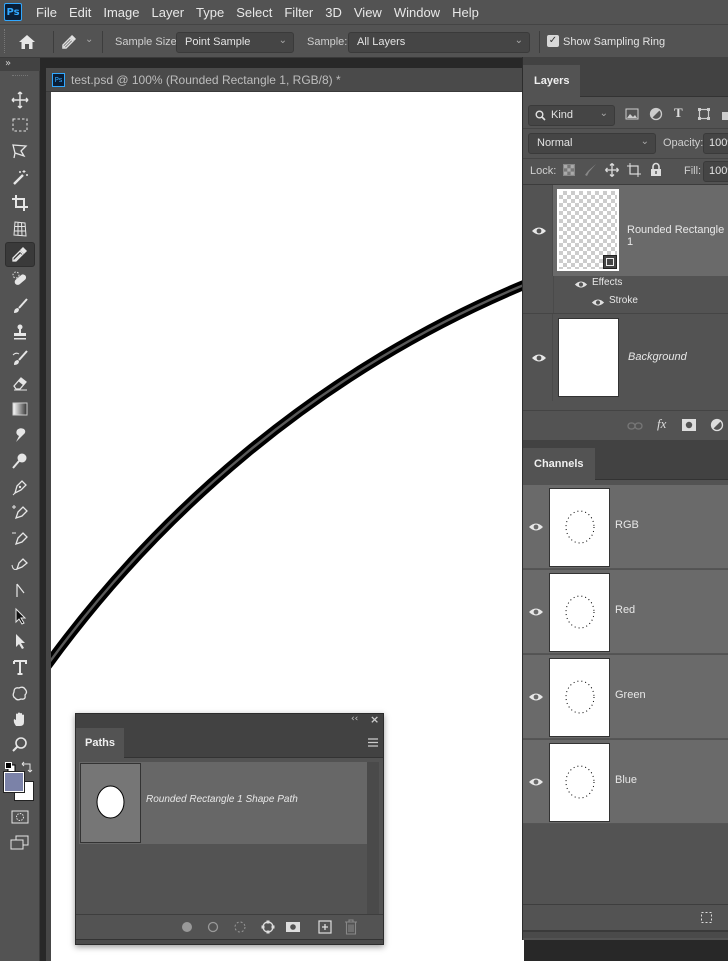 Image resolution: width=728 pixels, height=961 pixels. I want to click on menu-filter: Filter, so click(298, 12).